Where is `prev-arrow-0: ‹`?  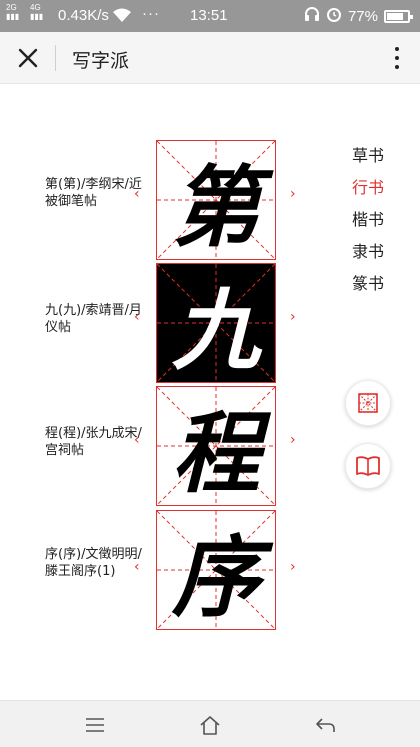
prev-arrow-0: ‹ is located at coordinates (137, 194).